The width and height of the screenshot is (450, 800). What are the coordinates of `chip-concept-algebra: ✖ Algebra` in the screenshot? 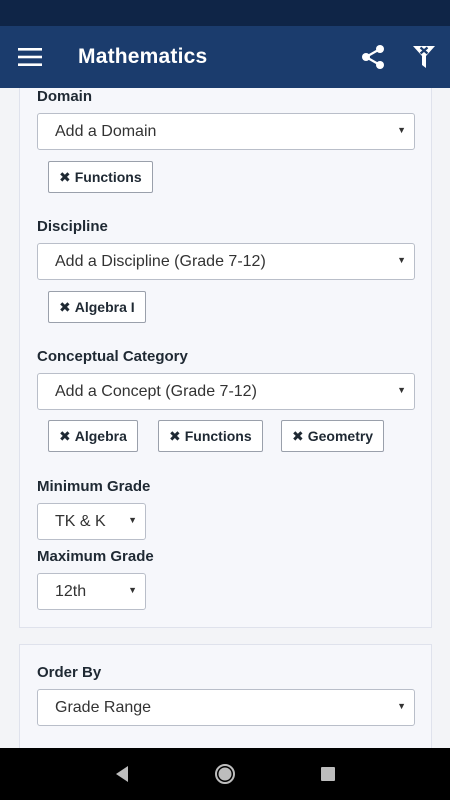 It's located at (93, 436).